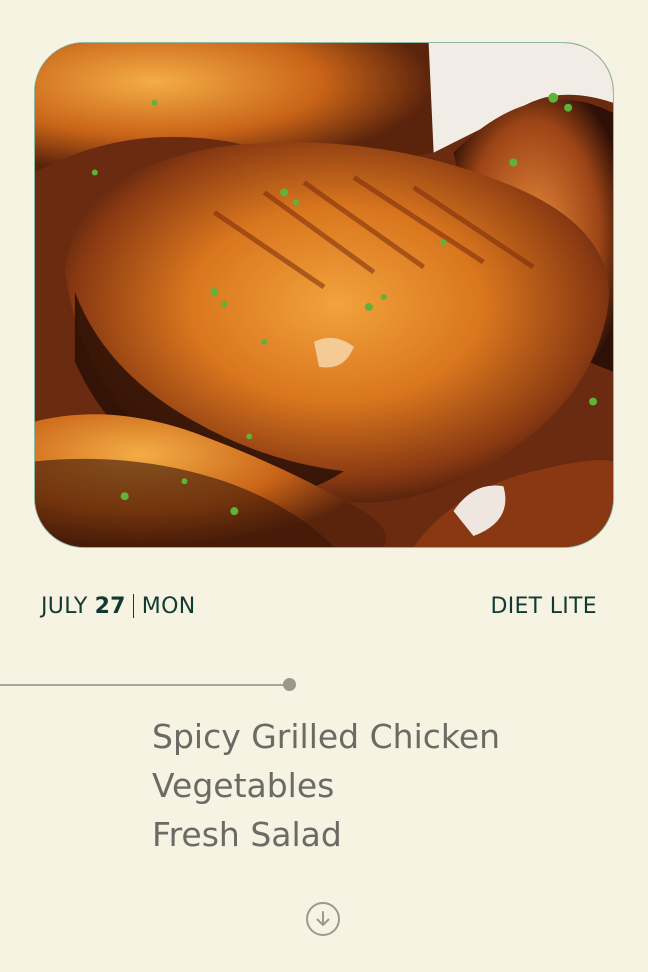 The image size is (648, 972). I want to click on date-separator, so click(133, 606).